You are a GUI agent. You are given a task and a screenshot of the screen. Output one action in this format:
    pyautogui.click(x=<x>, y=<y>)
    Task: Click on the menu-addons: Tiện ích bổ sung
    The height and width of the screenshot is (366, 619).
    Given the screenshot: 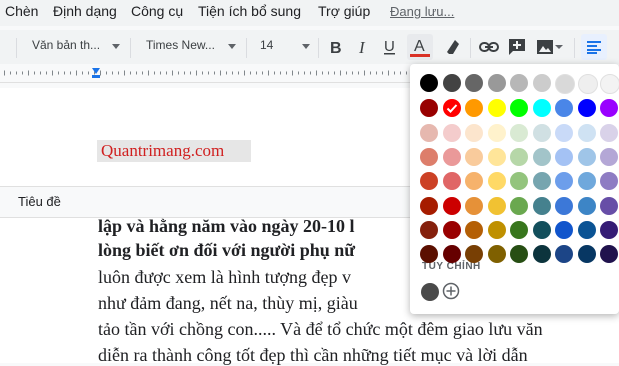 What is the action you would take?
    pyautogui.click(x=249, y=11)
    